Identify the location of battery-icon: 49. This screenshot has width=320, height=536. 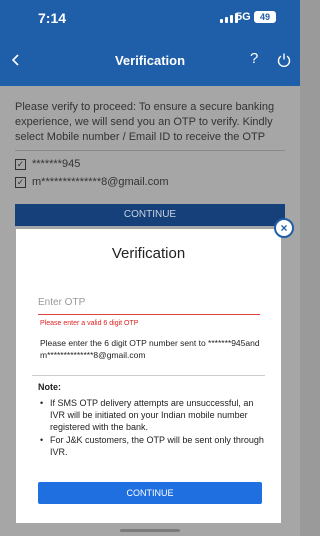
(265, 17).